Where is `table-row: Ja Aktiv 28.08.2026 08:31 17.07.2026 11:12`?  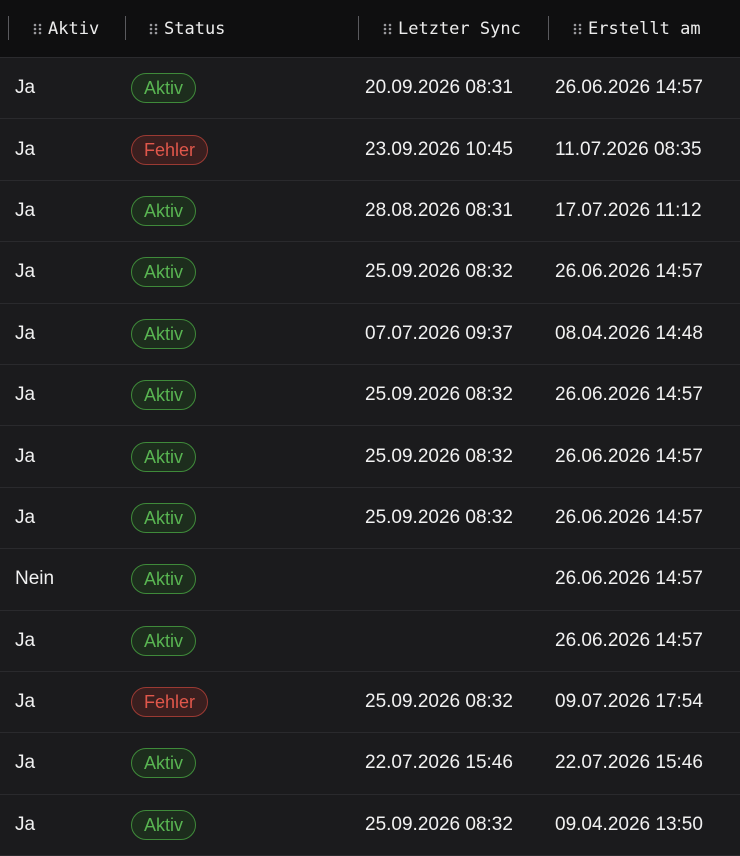 table-row: Ja Aktiv 28.08.2026 08:31 17.07.2026 11:12 is located at coordinates (370, 212).